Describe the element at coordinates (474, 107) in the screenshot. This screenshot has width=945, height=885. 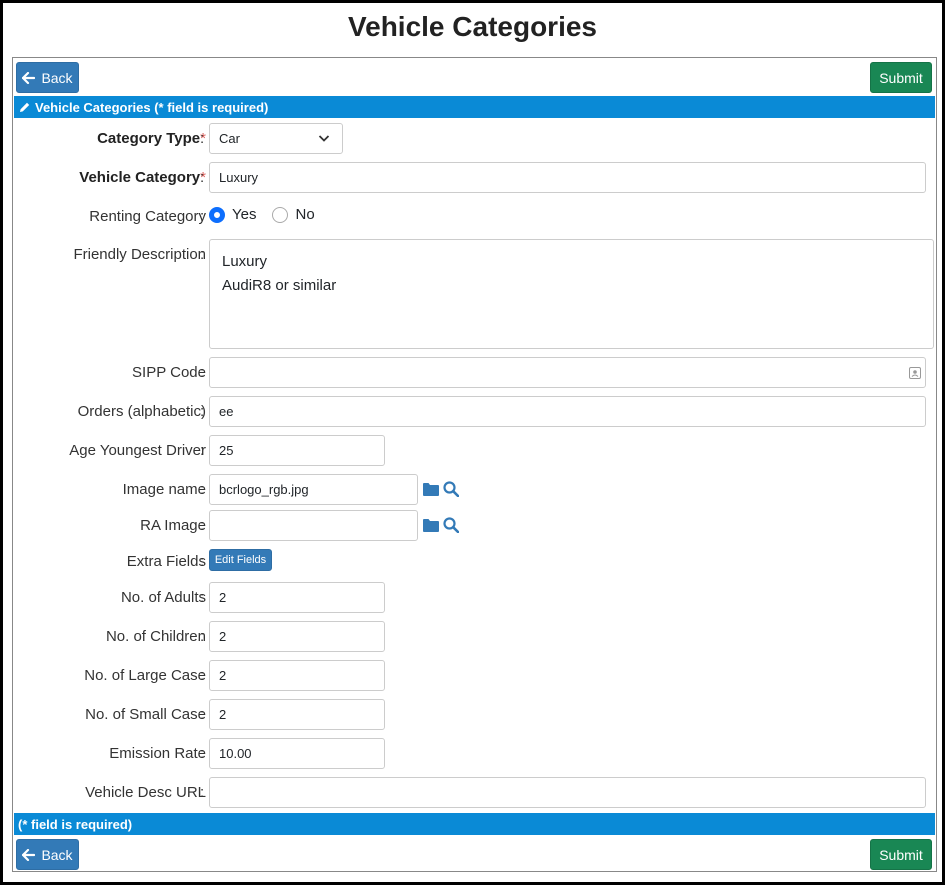
I see `section-header: Vehicle Categories (* field is required)` at that location.